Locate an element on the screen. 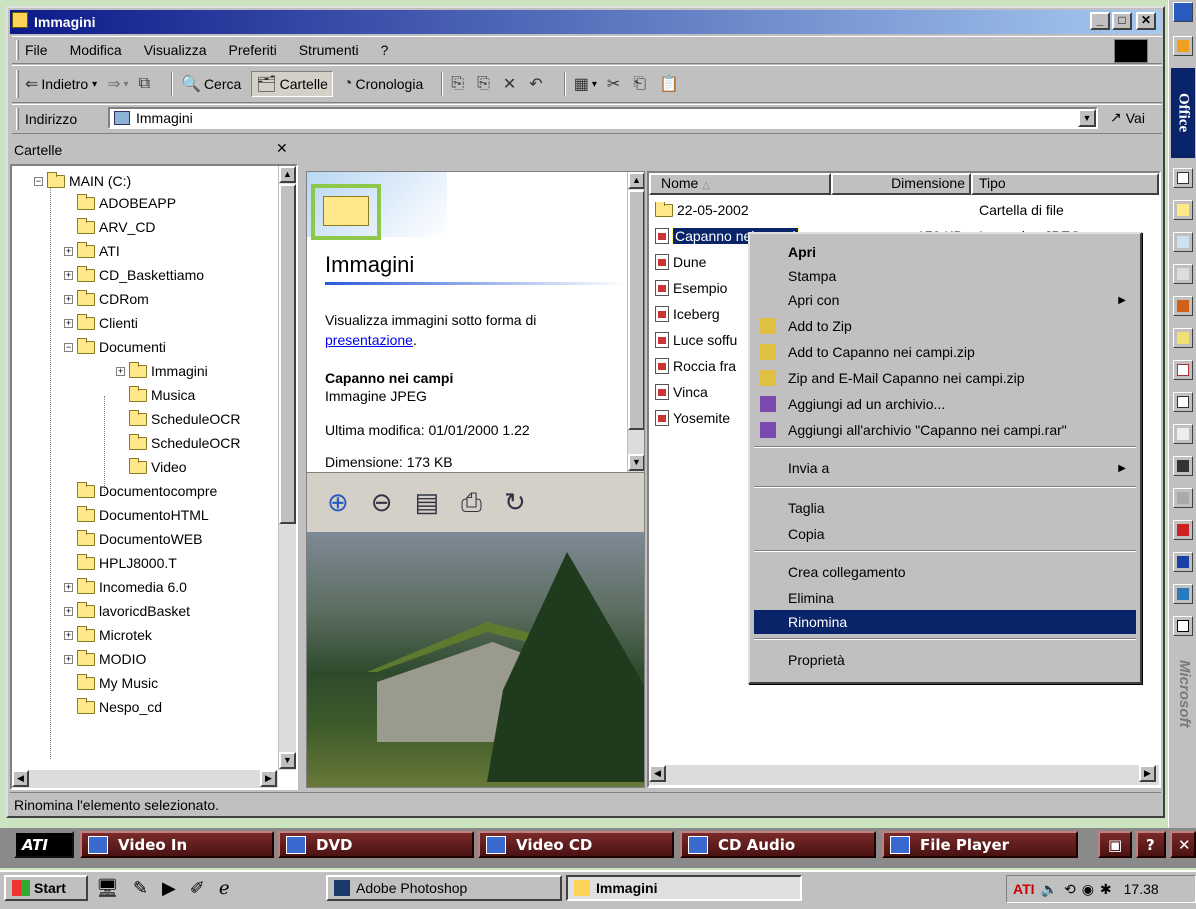 The image size is (1196, 909). preview-scrollbar: ▲ ▼ is located at coordinates (635, 322).